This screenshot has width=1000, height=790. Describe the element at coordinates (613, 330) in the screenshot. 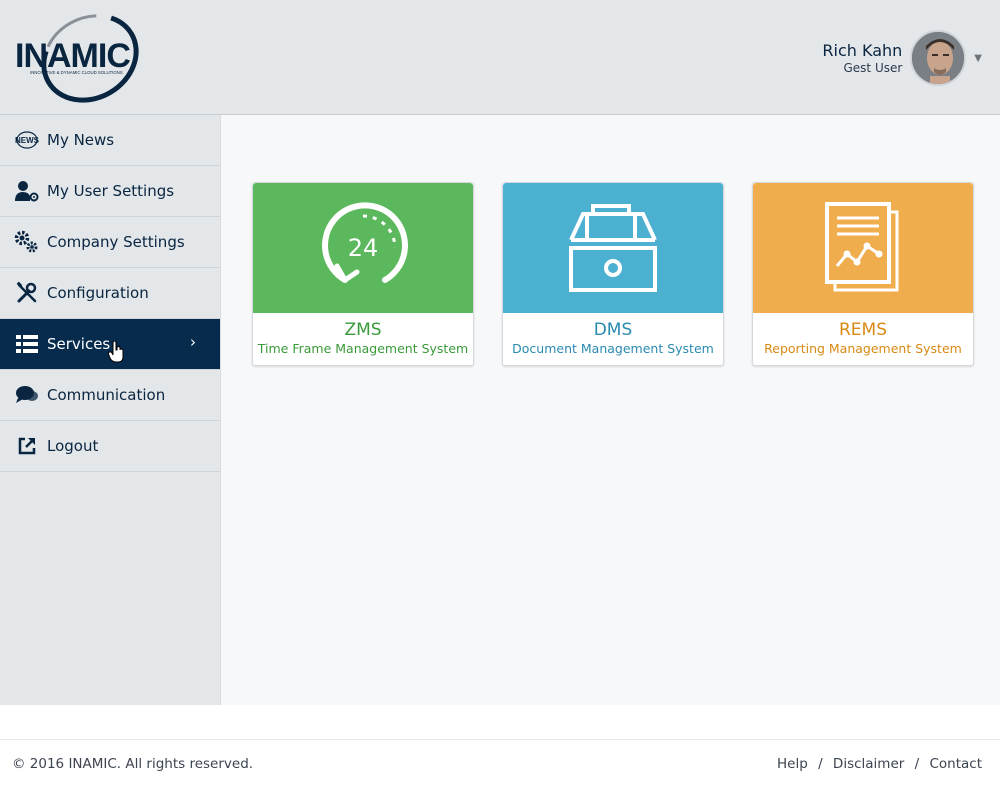

I see `card-title: DMS` at that location.